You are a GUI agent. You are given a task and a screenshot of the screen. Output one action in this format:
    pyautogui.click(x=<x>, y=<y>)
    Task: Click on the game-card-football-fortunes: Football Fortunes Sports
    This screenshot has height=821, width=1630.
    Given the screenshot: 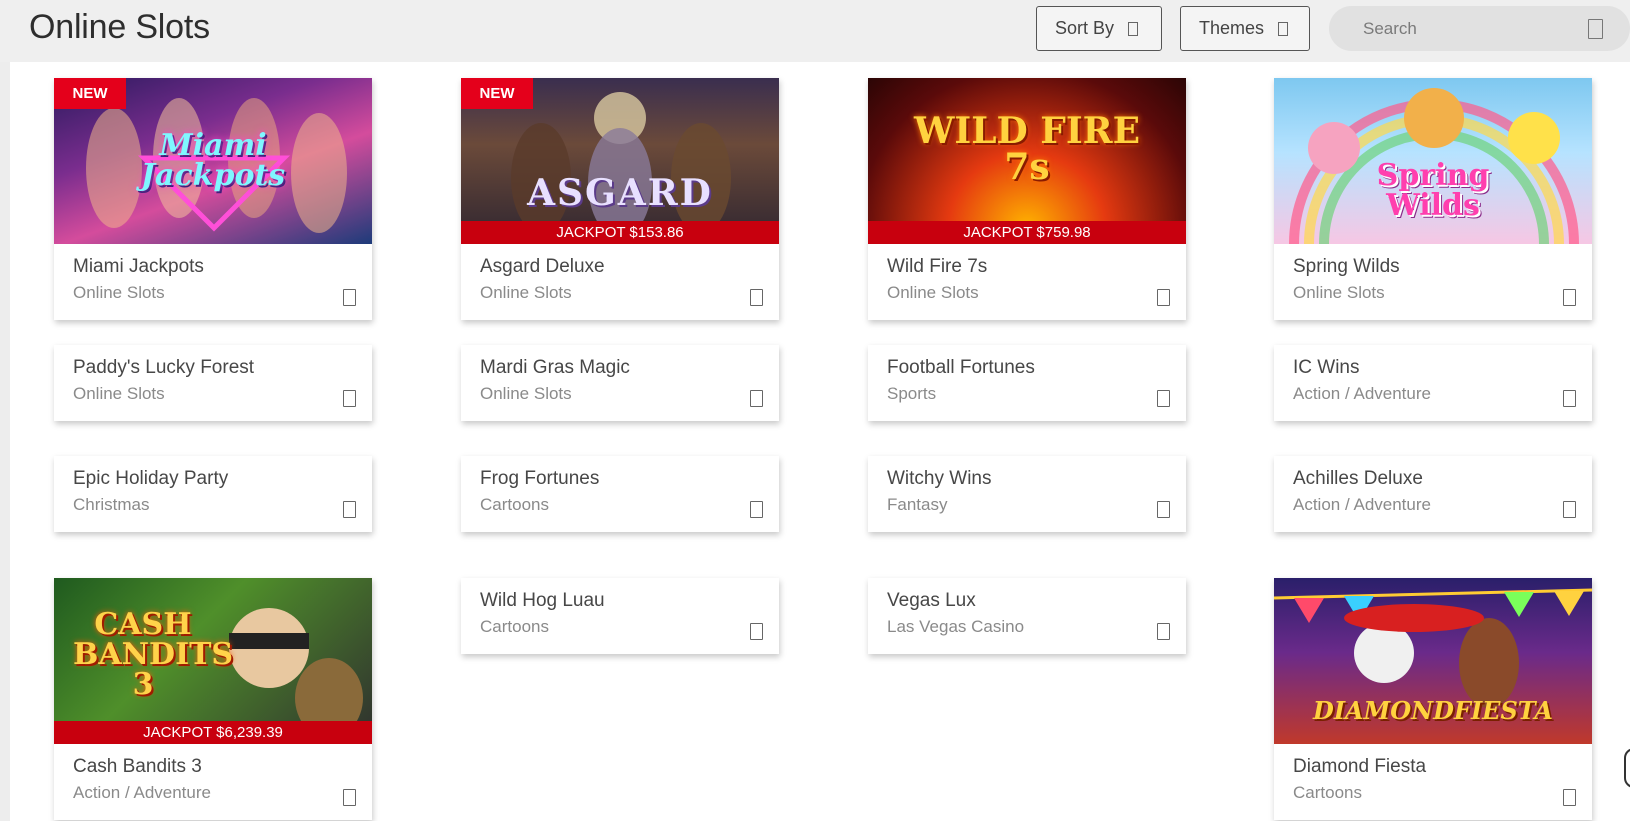 What is the action you would take?
    pyautogui.click(x=1027, y=383)
    